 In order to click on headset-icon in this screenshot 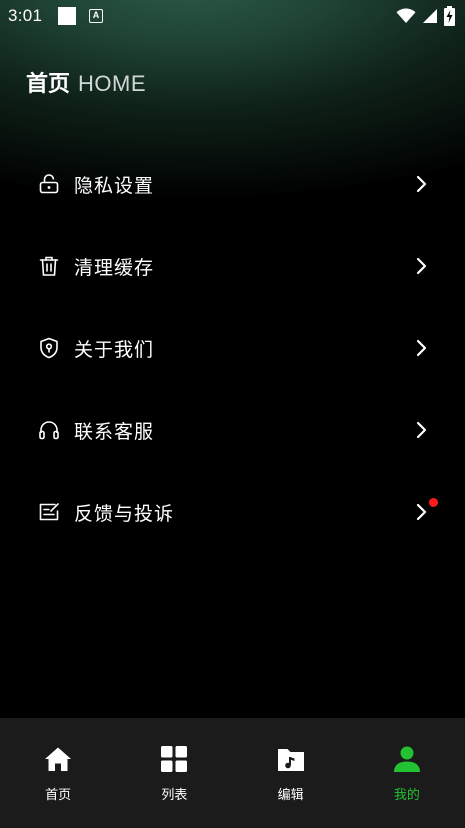, I will do `click(49, 430)`.